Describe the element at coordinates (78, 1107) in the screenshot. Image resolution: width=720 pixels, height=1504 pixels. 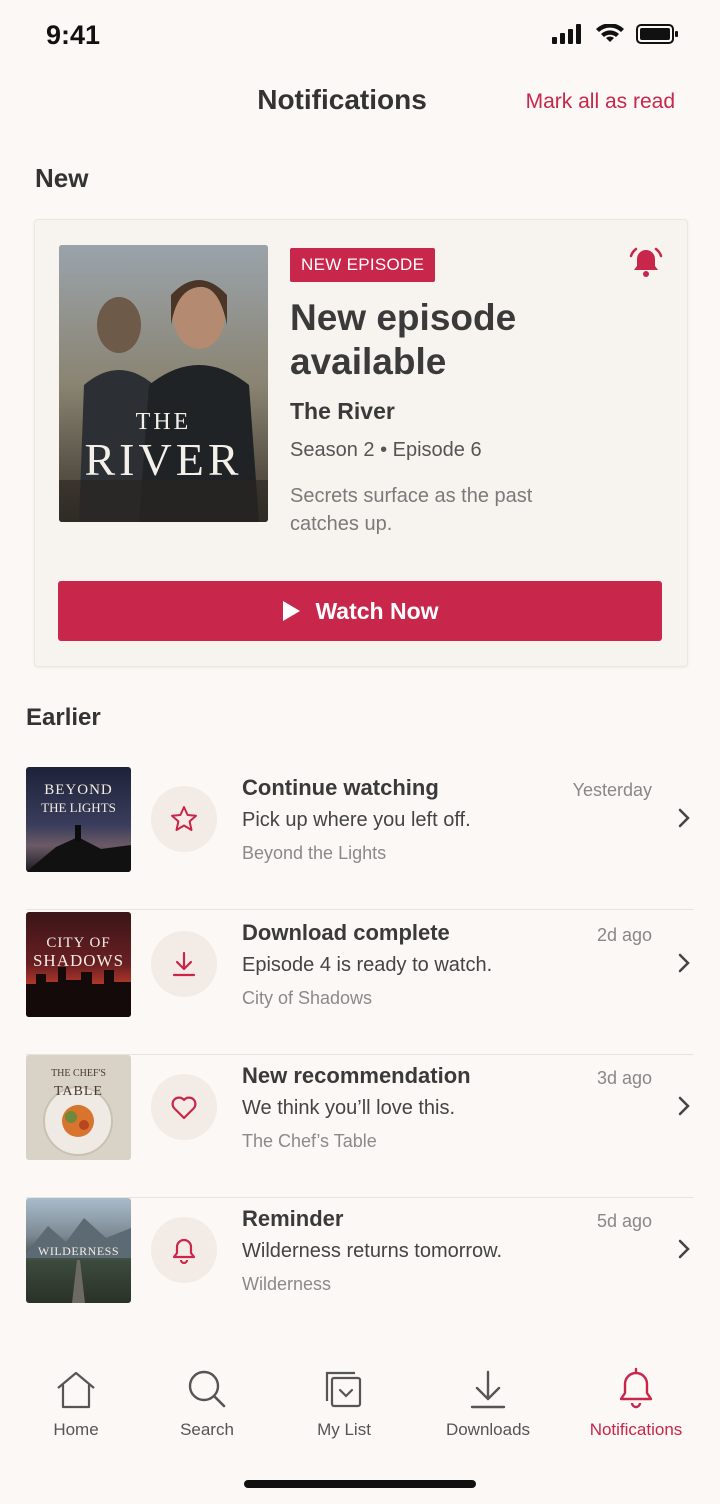
I see `poster-the-chefs-table: THE CHEF'S TABLE` at that location.